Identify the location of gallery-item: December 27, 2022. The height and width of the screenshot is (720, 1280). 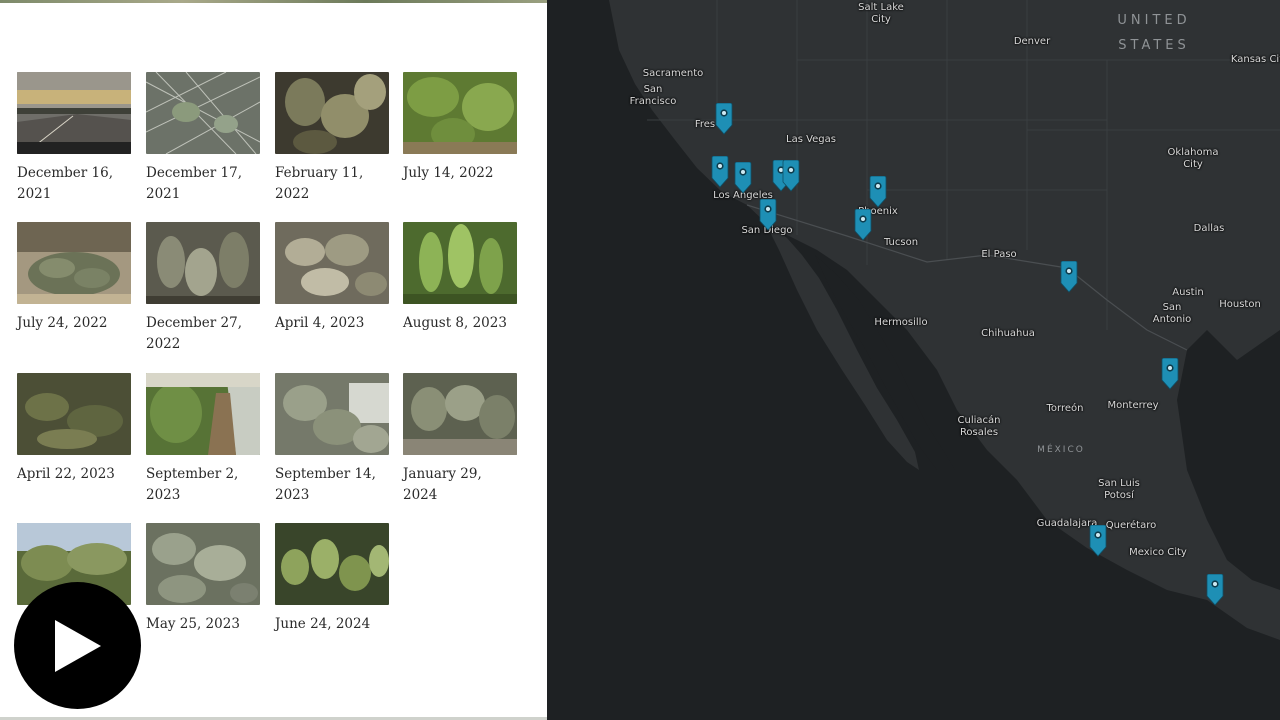
(203, 288).